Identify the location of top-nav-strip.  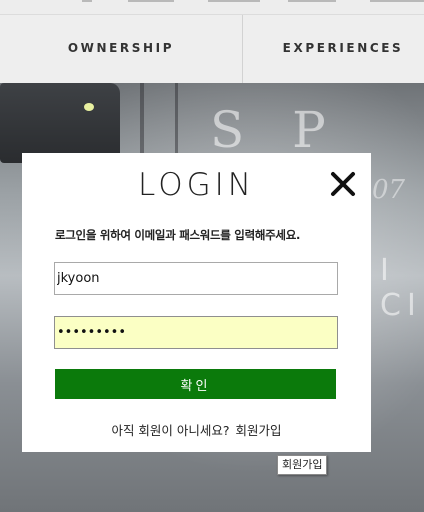
(212, 7).